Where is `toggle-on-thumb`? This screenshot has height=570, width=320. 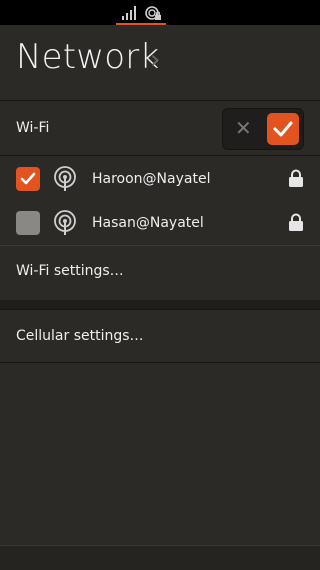
toggle-on-thumb is located at coordinates (283, 129).